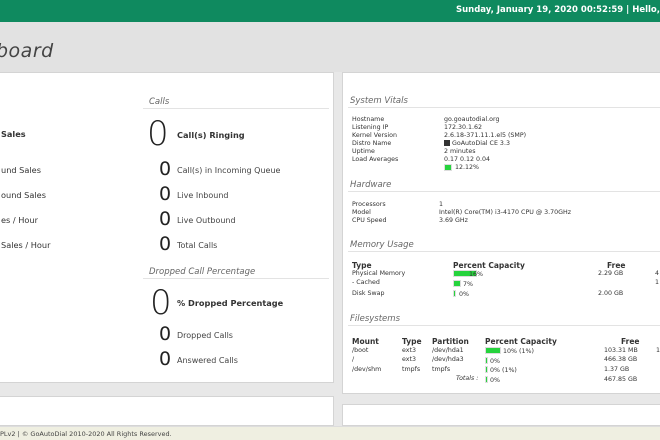 This screenshot has width=660, height=440. Describe the element at coordinates (450, 341) in the screenshot. I see `fs-col-partition: Partition` at that location.